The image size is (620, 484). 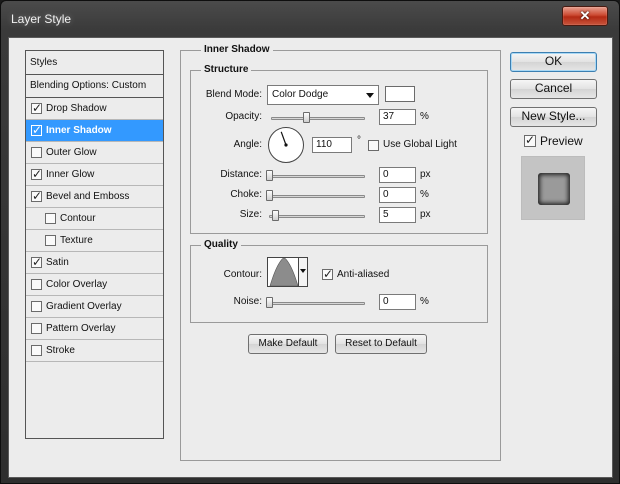 What do you see at coordinates (317, 303) in the screenshot?
I see `noise-slider-track` at bounding box center [317, 303].